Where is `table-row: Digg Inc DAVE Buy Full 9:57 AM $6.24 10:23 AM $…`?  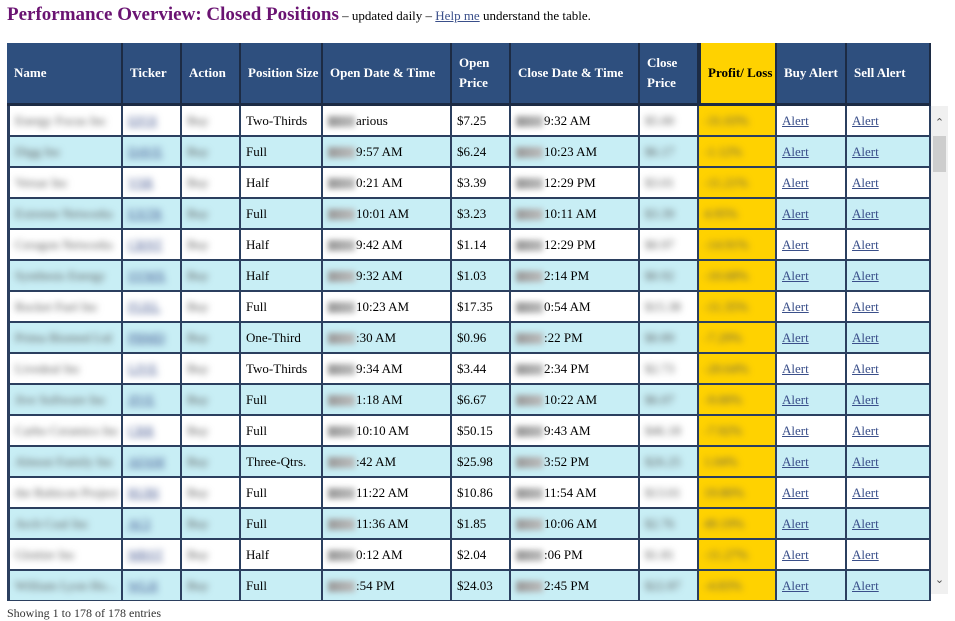 table-row: Digg Inc DAVE Buy Full 9:57 AM $6.24 10:23 AM $… is located at coordinates (469, 152).